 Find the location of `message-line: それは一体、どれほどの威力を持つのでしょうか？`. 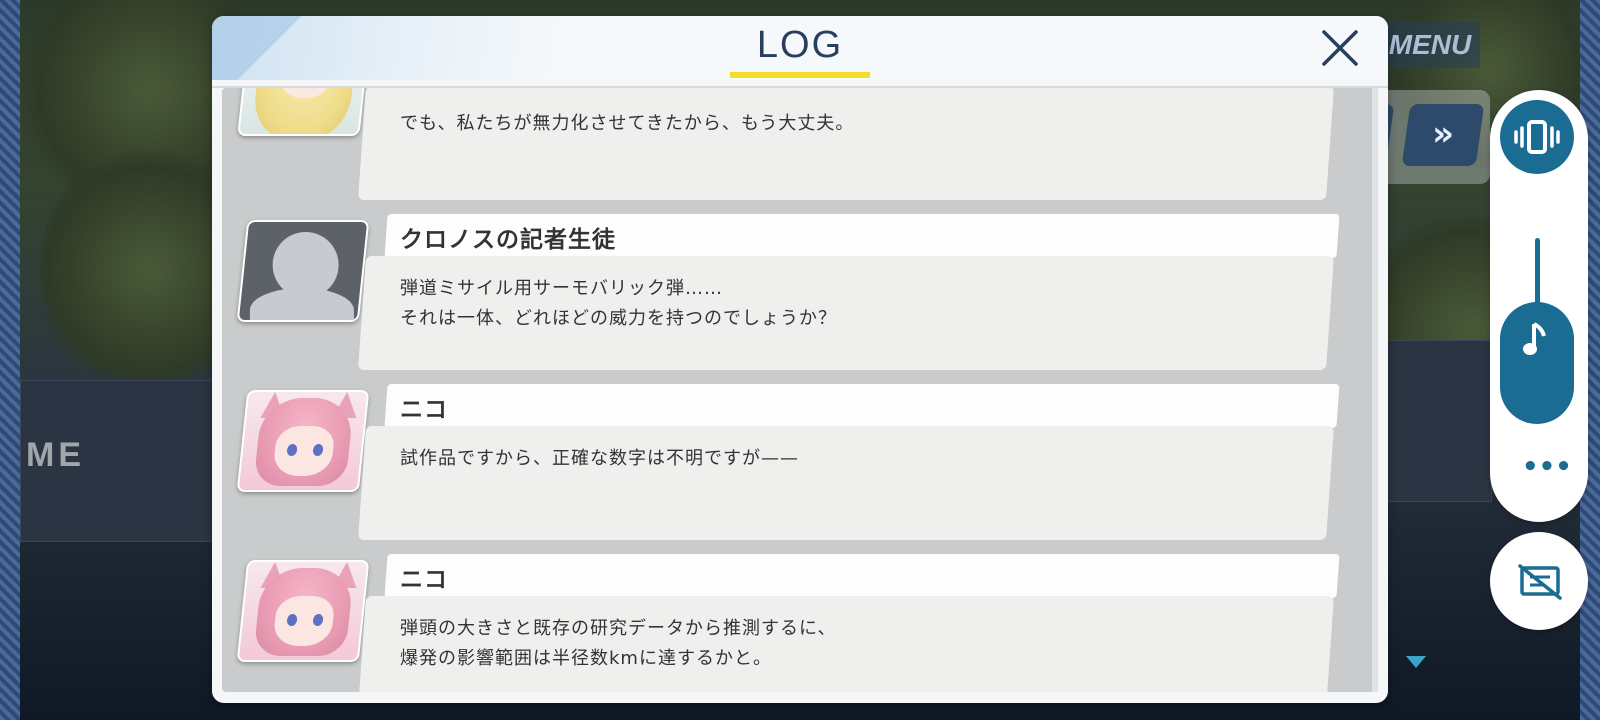

message-line: それは一体、どれほどの威力を持つのでしょうか？ is located at coordinates (618, 318).